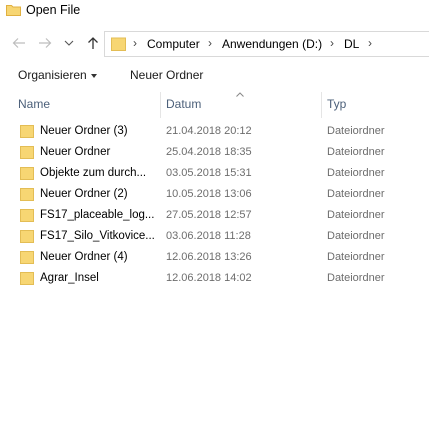 This screenshot has width=429, height=423. What do you see at coordinates (272, 44) in the screenshot?
I see `breadcrumb-drive: Anwendungen (D:)` at bounding box center [272, 44].